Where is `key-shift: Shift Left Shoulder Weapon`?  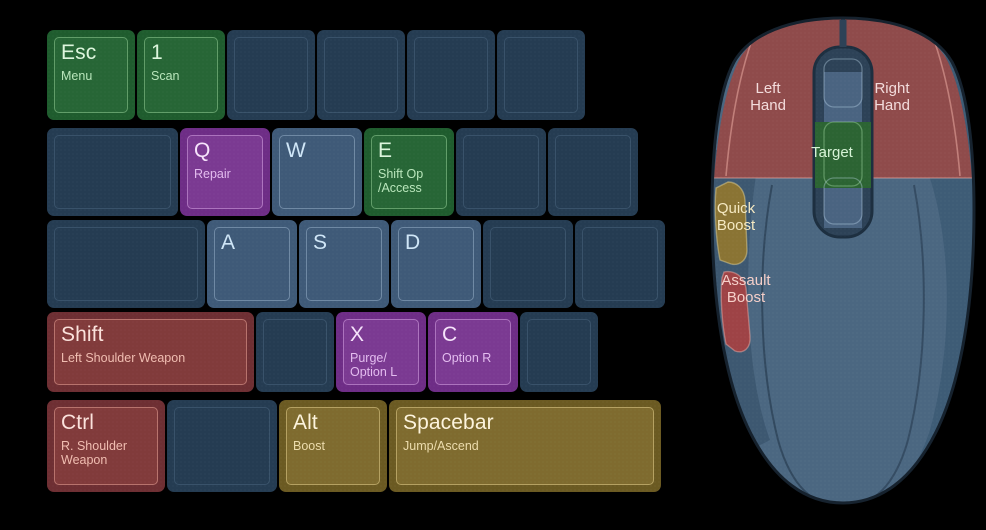
key-shift: Shift Left Shoulder Weapon is located at coordinates (150, 352).